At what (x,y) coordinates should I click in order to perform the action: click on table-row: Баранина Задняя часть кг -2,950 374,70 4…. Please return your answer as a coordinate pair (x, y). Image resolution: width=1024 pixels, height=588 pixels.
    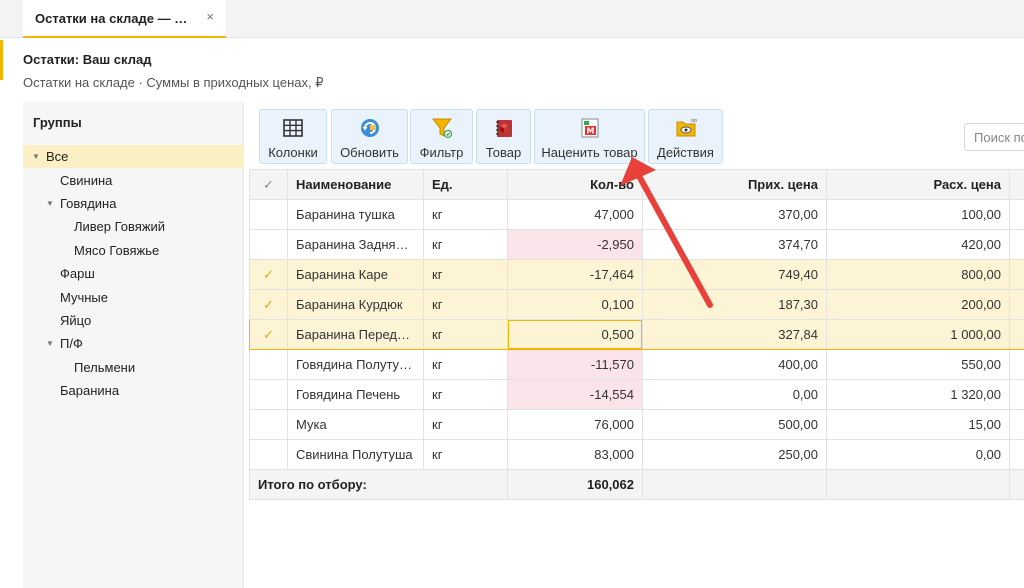
    Looking at the image, I should click on (636, 244).